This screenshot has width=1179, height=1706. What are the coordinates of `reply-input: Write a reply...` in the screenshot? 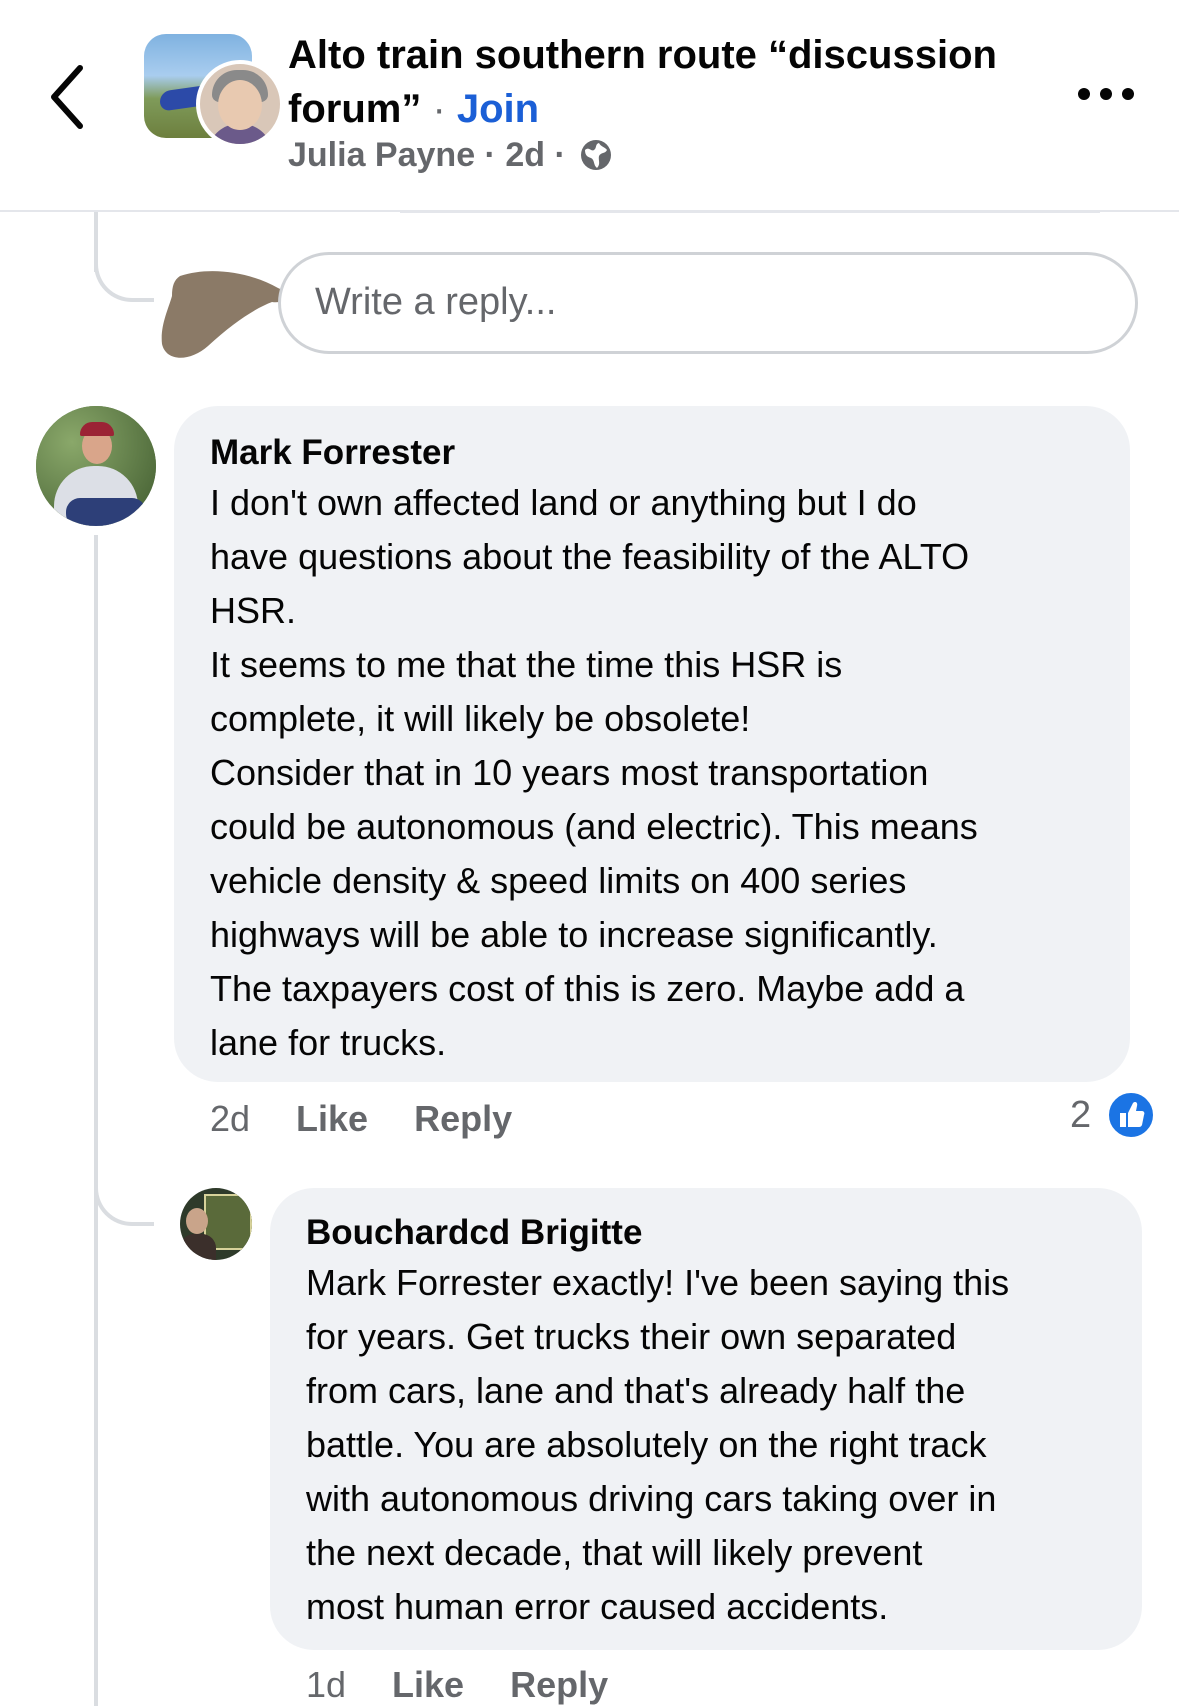 It's located at (708, 303).